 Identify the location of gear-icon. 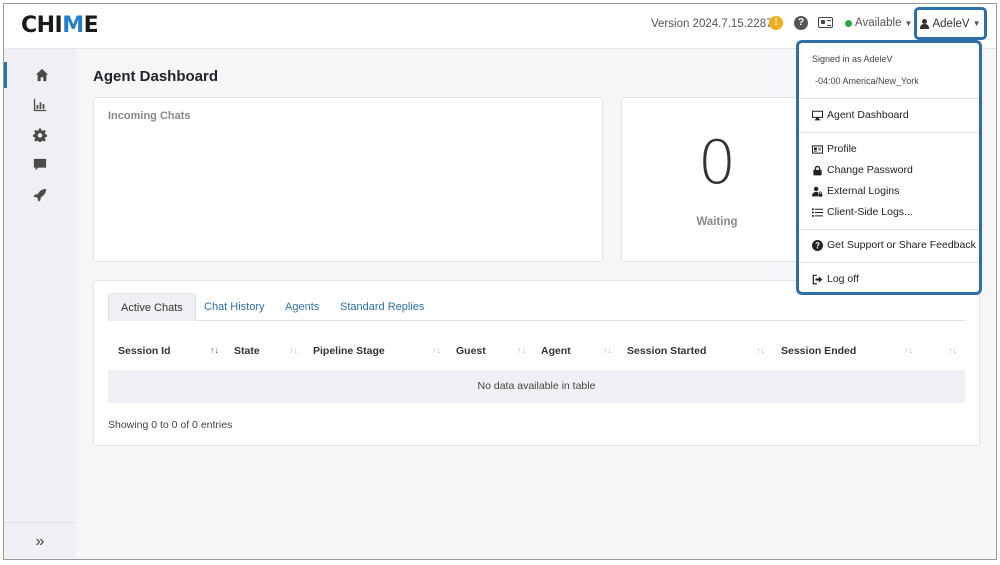
(40, 135).